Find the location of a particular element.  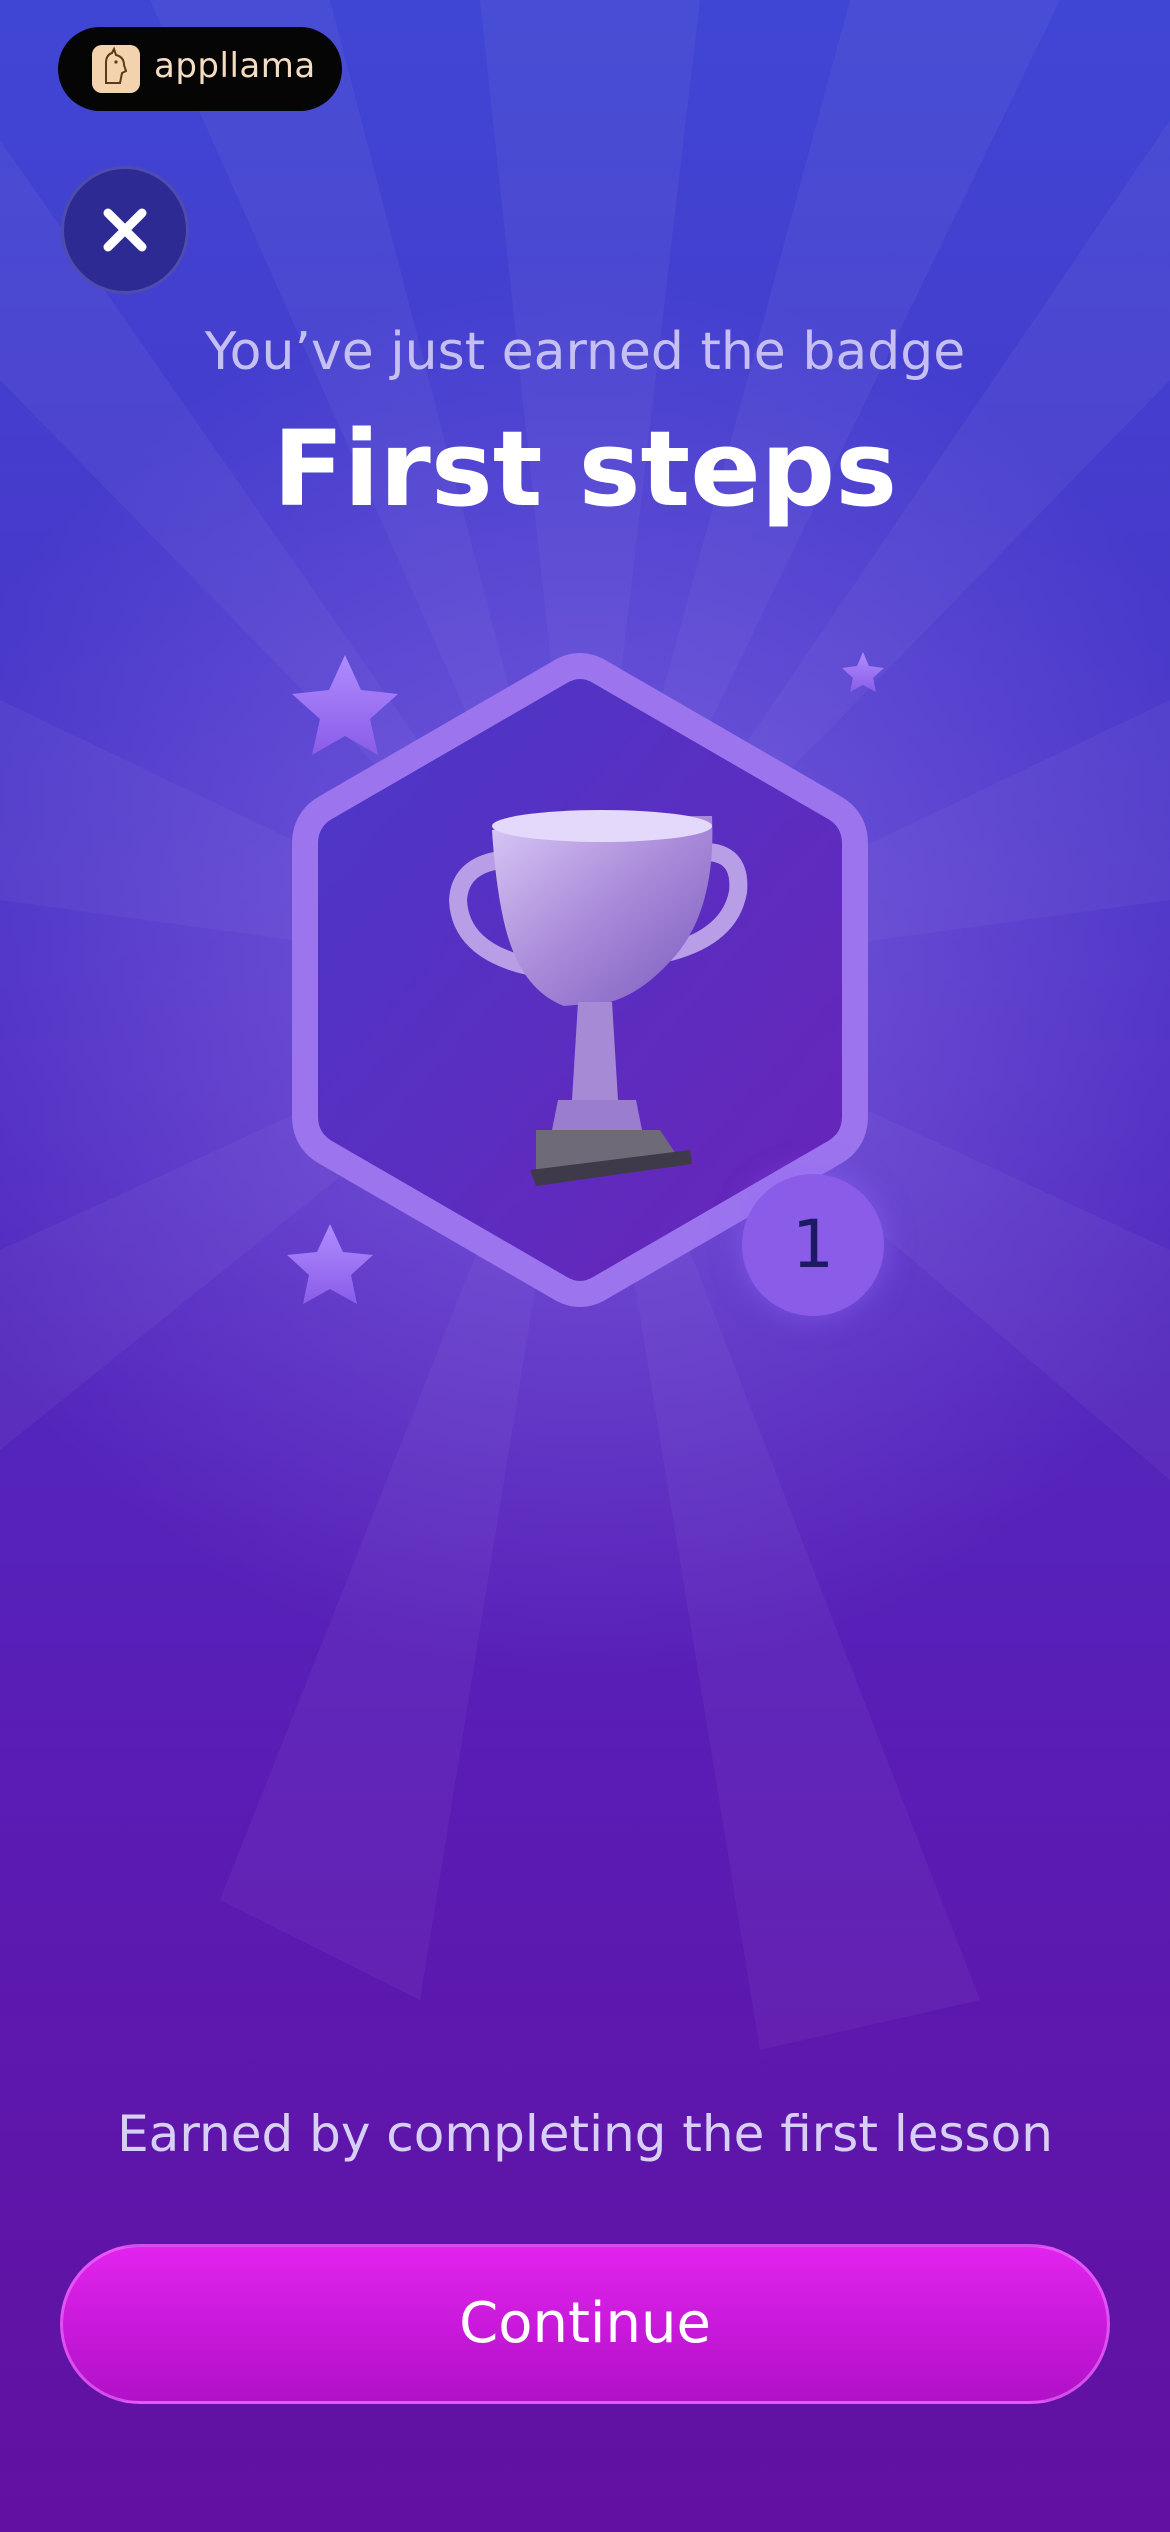

close-icon is located at coordinates (125, 230).